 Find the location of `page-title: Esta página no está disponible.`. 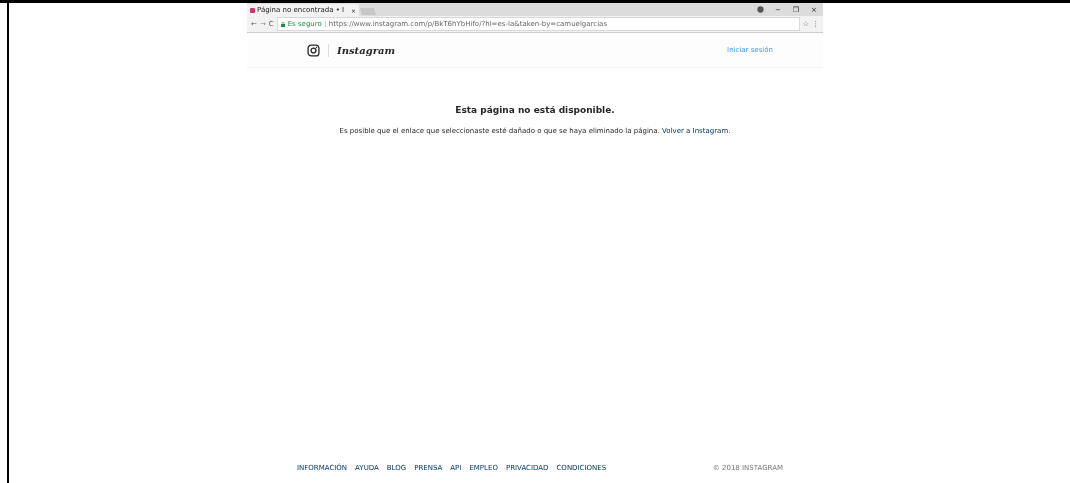

page-title: Esta página no está disponible. is located at coordinates (535, 110).